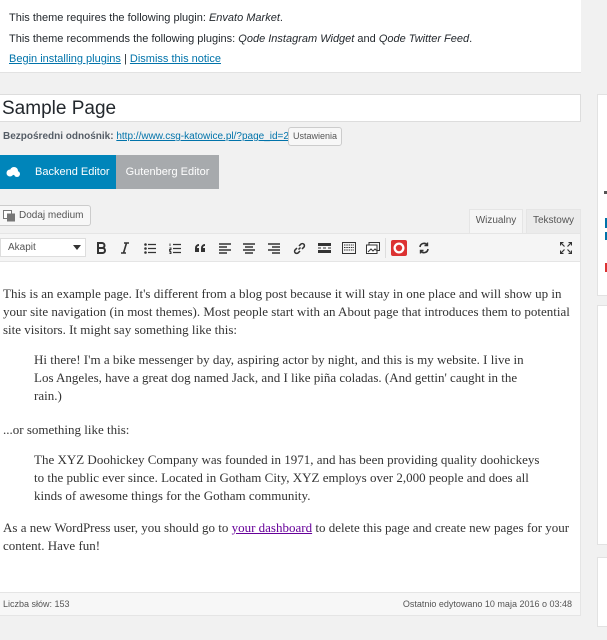  Describe the element at coordinates (175, 59) in the screenshot. I see `dismiss-notice-link: Dismiss this notice` at that location.